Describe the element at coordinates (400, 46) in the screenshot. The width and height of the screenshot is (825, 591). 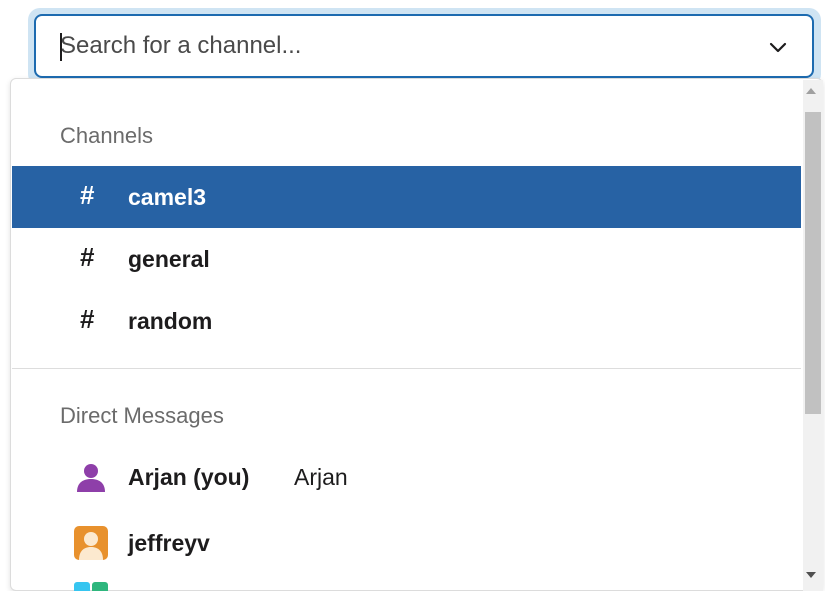
I see `channel-search-input` at that location.